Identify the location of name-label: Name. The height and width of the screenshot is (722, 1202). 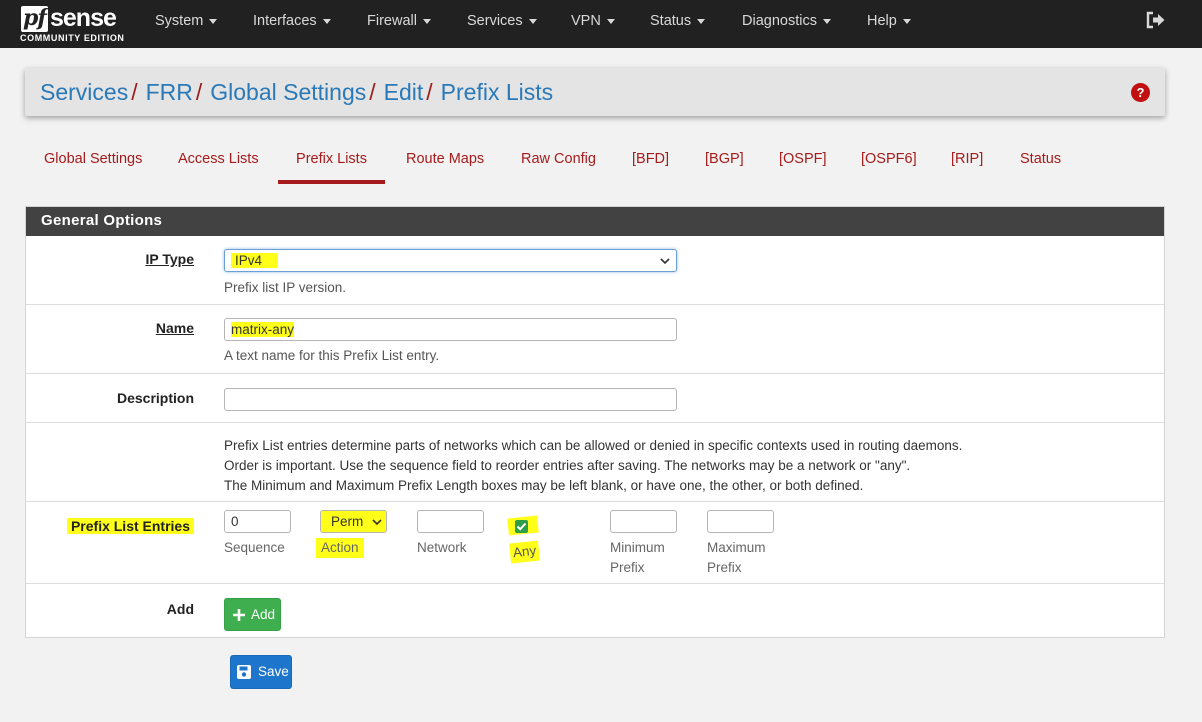
(174, 328).